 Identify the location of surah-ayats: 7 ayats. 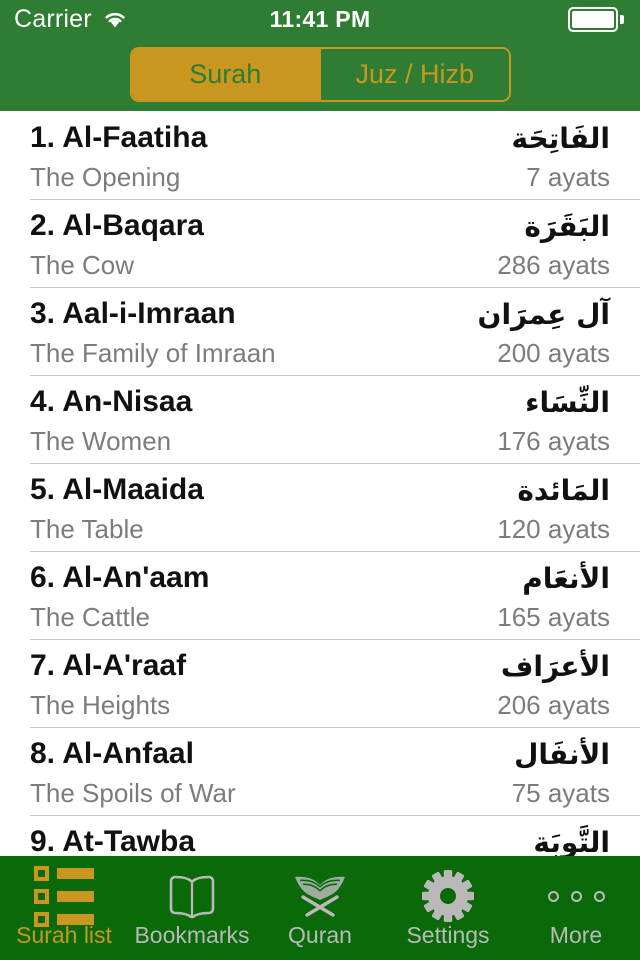
(568, 176).